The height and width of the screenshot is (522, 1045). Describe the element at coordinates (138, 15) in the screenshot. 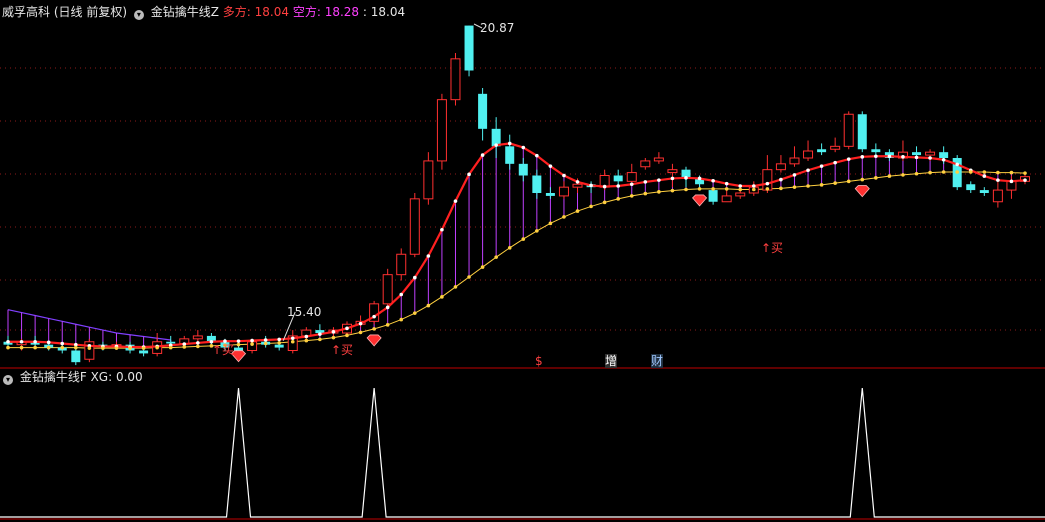

I see `indicator-menu-icon: ▾` at that location.